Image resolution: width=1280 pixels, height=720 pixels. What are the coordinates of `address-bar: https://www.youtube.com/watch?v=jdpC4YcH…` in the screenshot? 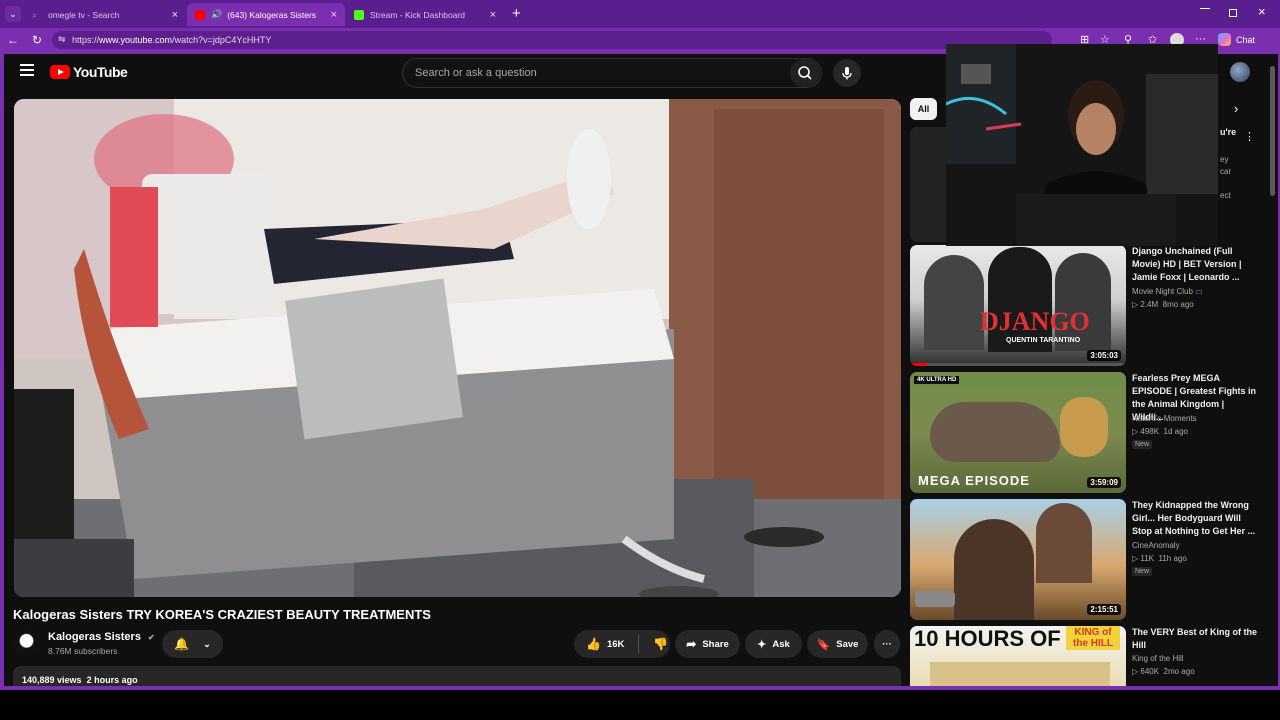 It's located at (552, 40).